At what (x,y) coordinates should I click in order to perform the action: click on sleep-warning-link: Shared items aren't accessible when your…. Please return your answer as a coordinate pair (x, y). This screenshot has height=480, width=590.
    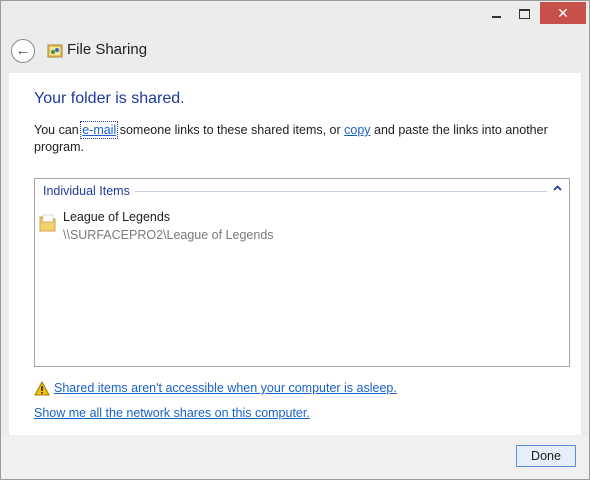
    Looking at the image, I should click on (225, 388).